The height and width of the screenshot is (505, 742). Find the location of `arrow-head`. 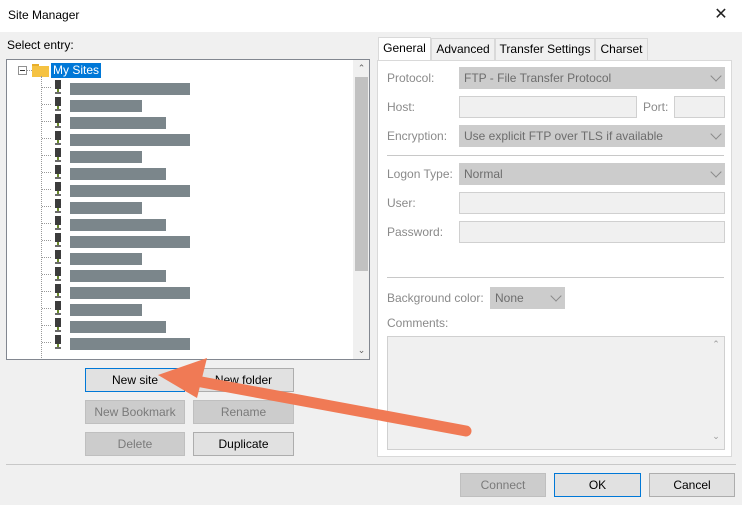

arrow-head is located at coordinates (182, 378).